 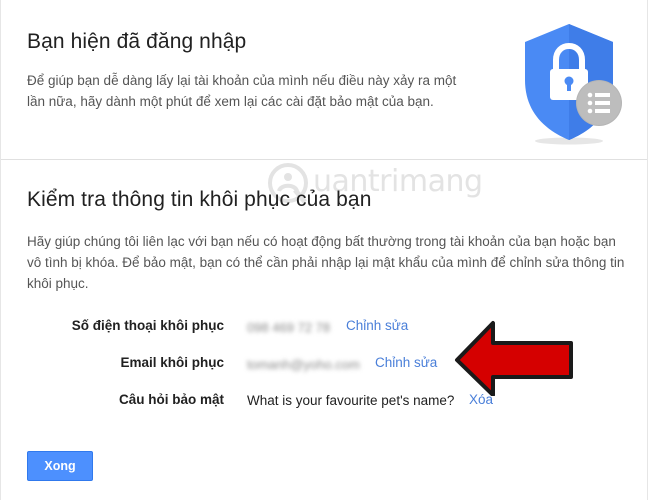 What do you see at coordinates (147, 325) in the screenshot?
I see `recovery-phone-label: Số điện thoại khôi phục` at bounding box center [147, 325].